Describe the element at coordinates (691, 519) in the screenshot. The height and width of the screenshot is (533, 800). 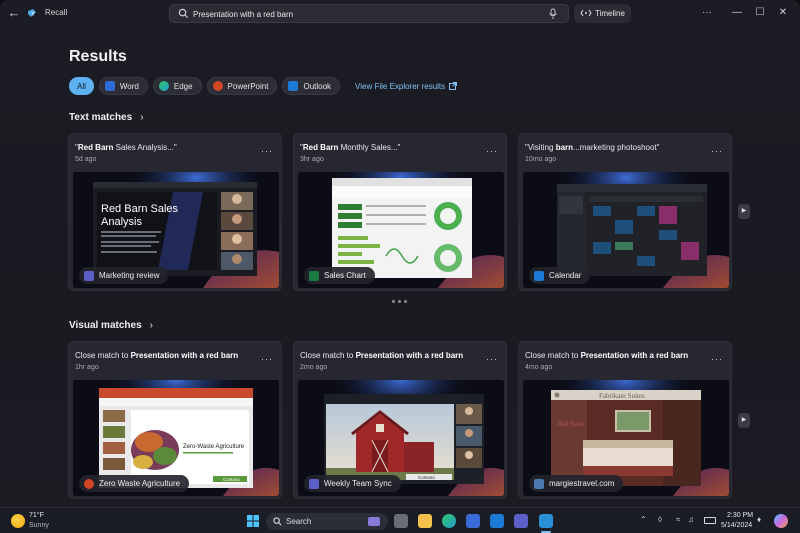
I see `volume-icon: ♫` at that location.